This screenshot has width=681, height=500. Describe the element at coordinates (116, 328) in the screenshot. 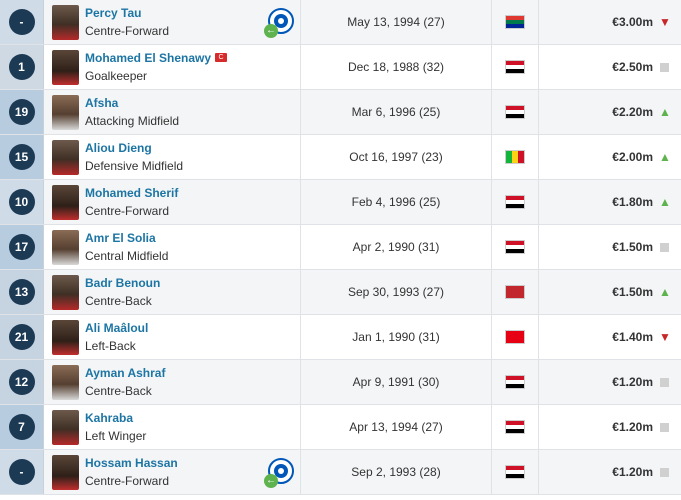

I see `player-name-link: Ali Maâloul` at that location.